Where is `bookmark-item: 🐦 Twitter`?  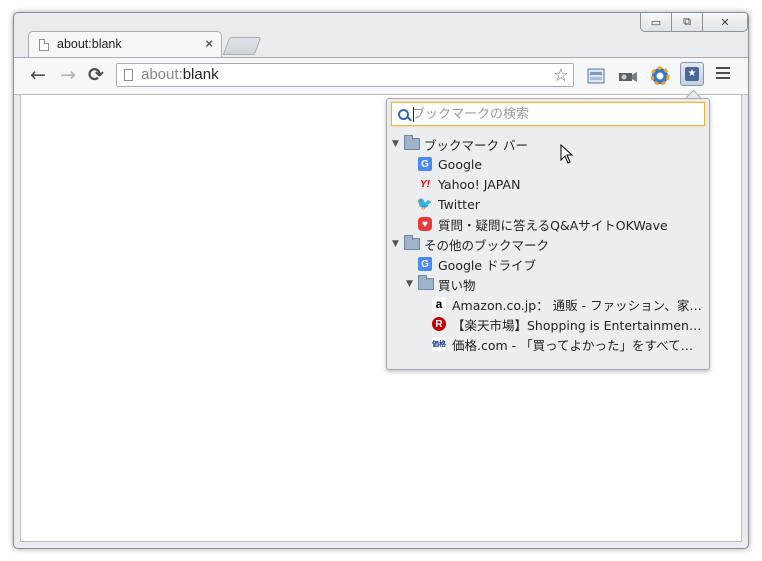
bookmark-item: 🐦 Twitter is located at coordinates (448, 204).